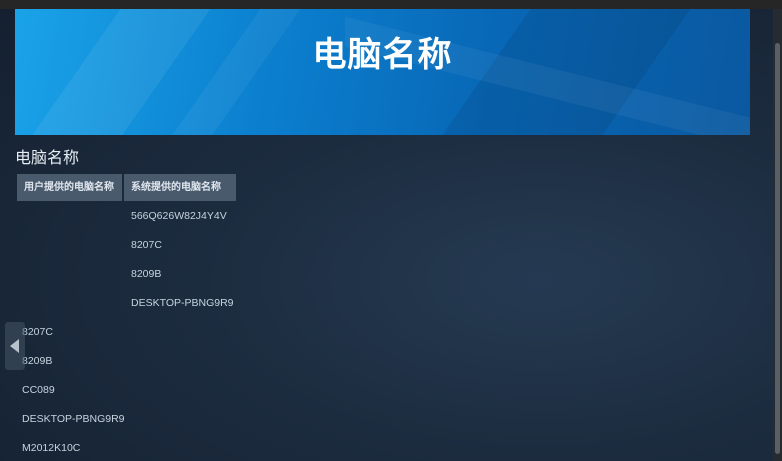 This screenshot has height=461, width=782. What do you see at coordinates (37, 332) in the screenshot?
I see `table-cell-user-name: 8207C` at bounding box center [37, 332].